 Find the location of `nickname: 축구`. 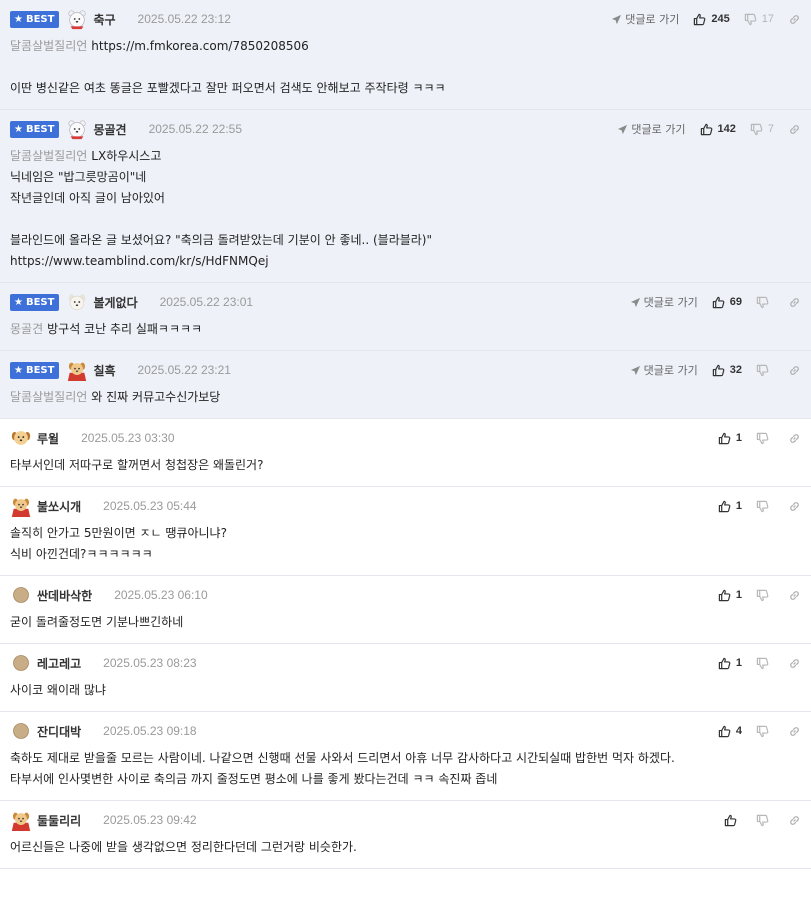

nickname: 축구 is located at coordinates (104, 19).